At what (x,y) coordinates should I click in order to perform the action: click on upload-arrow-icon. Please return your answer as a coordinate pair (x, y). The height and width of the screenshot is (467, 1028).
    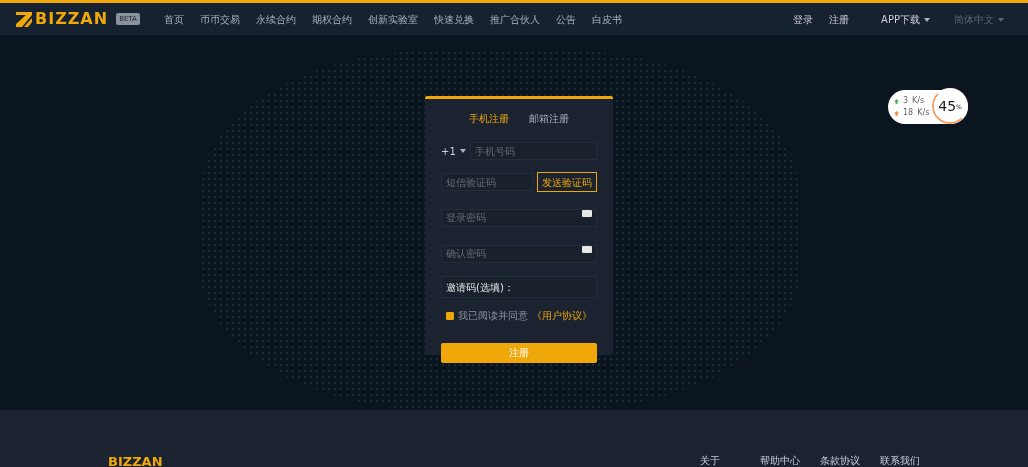
    Looking at the image, I should click on (896, 101).